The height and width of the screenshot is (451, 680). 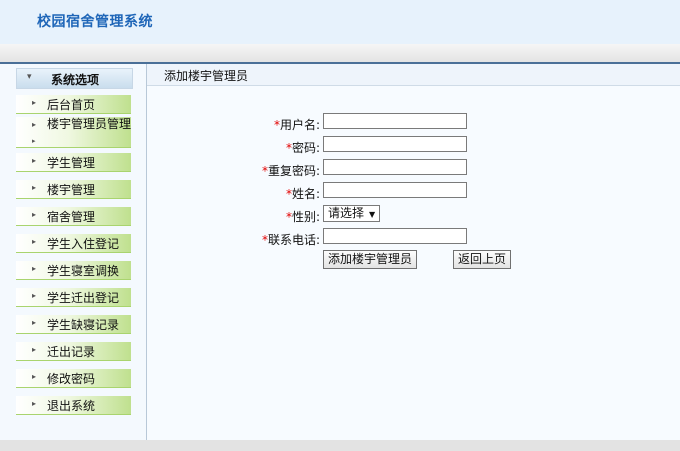 I want to click on footer-bar, so click(x=340, y=445).